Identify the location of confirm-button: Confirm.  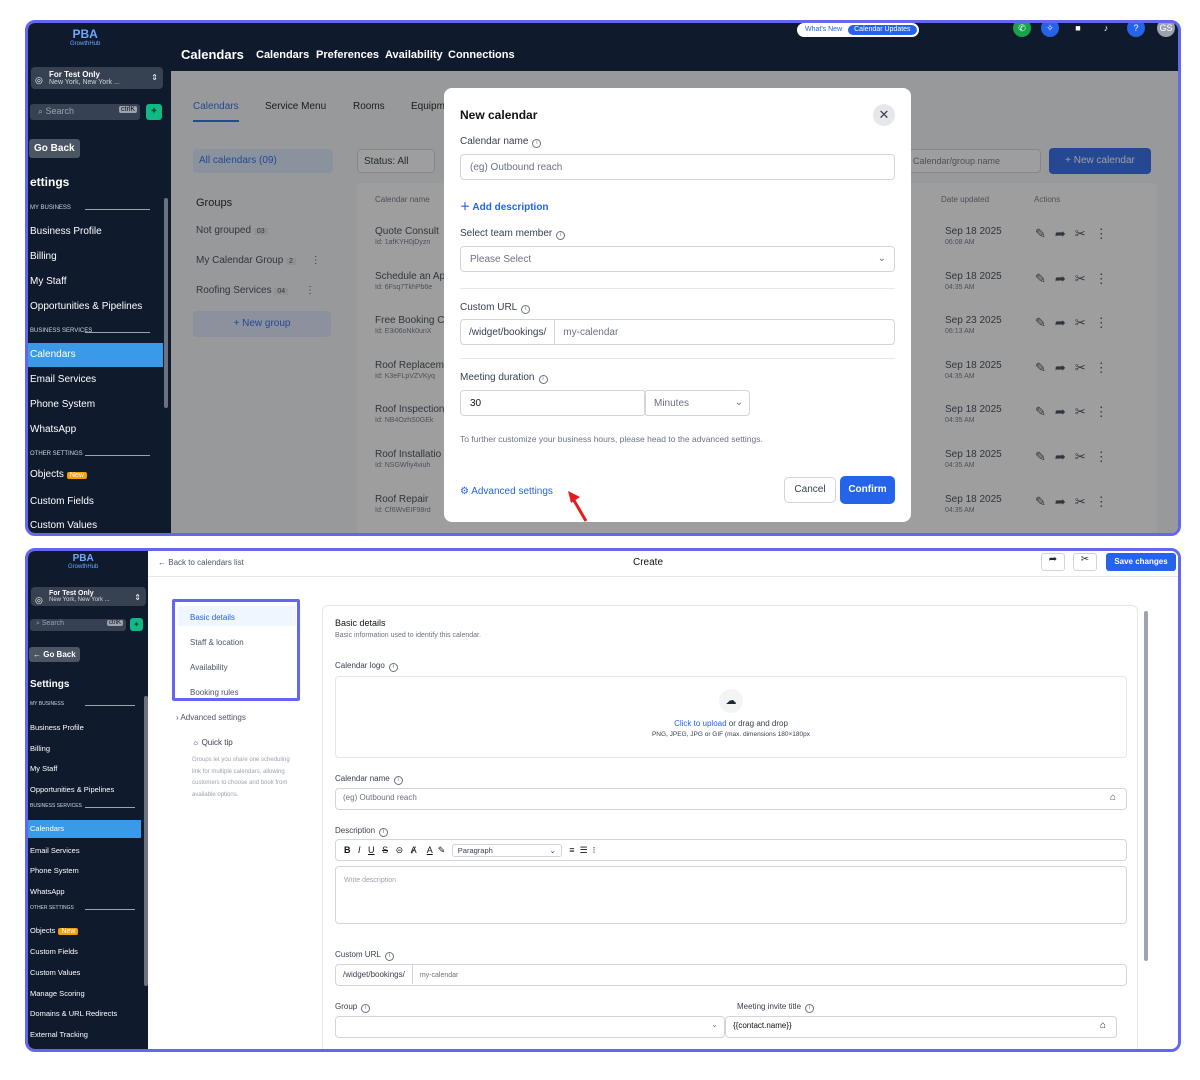
(867, 490).